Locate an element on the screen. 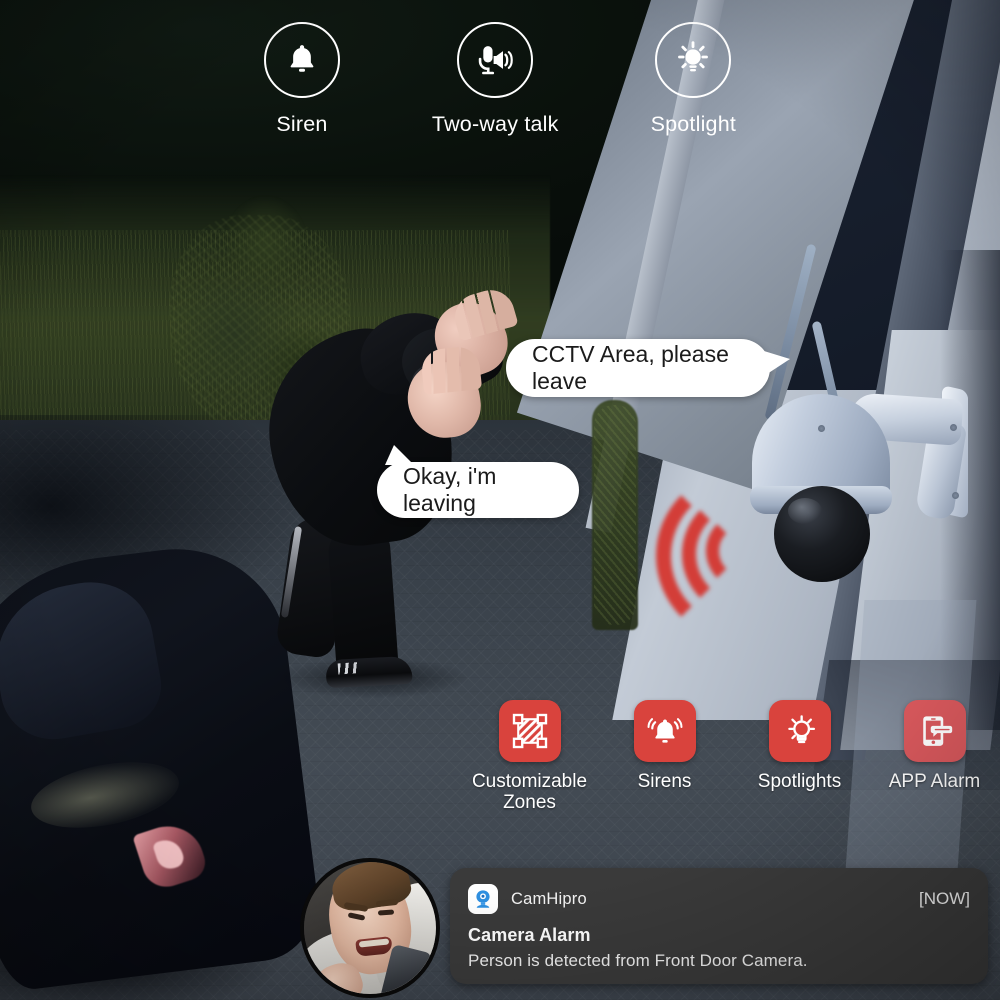 The width and height of the screenshot is (1000, 1000). app-alarm-tile is located at coordinates (934, 731).